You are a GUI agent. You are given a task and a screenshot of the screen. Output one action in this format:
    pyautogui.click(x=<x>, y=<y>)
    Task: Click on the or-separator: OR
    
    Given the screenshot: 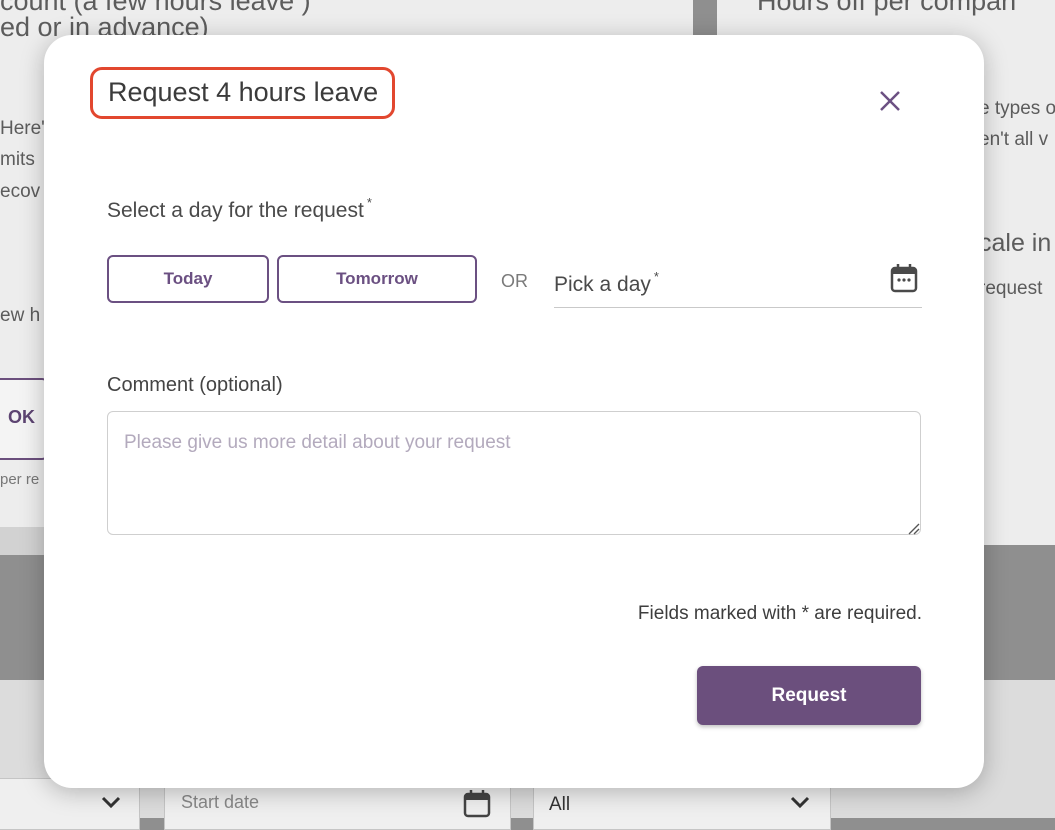 What is the action you would take?
    pyautogui.click(x=514, y=281)
    